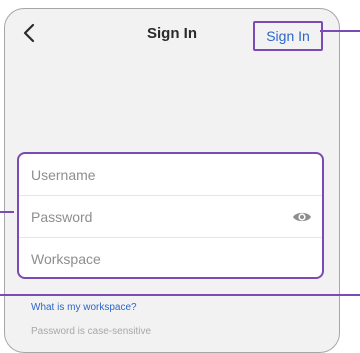 This screenshot has height=353, width=360. Describe the element at coordinates (288, 36) in the screenshot. I see `sign-in-button: Sign In` at that location.